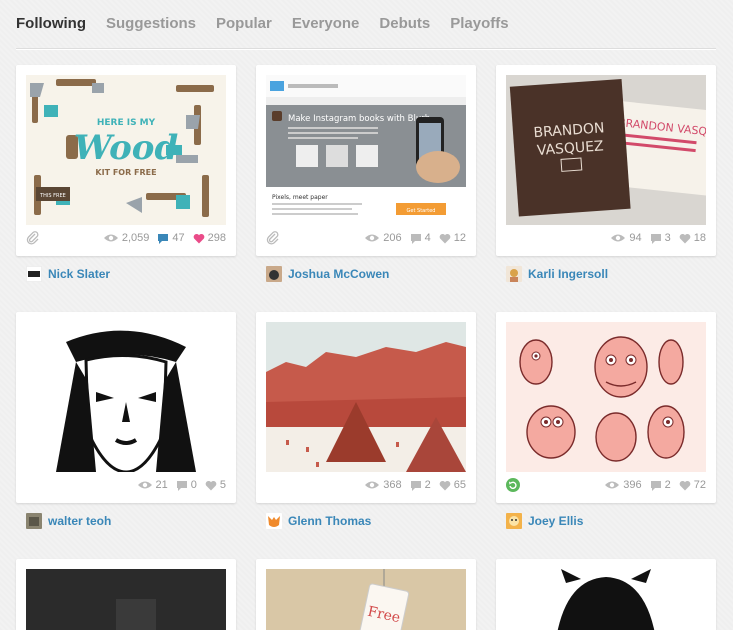  What do you see at coordinates (339, 274) in the screenshot?
I see `player-name: Joshua McCowen` at bounding box center [339, 274].